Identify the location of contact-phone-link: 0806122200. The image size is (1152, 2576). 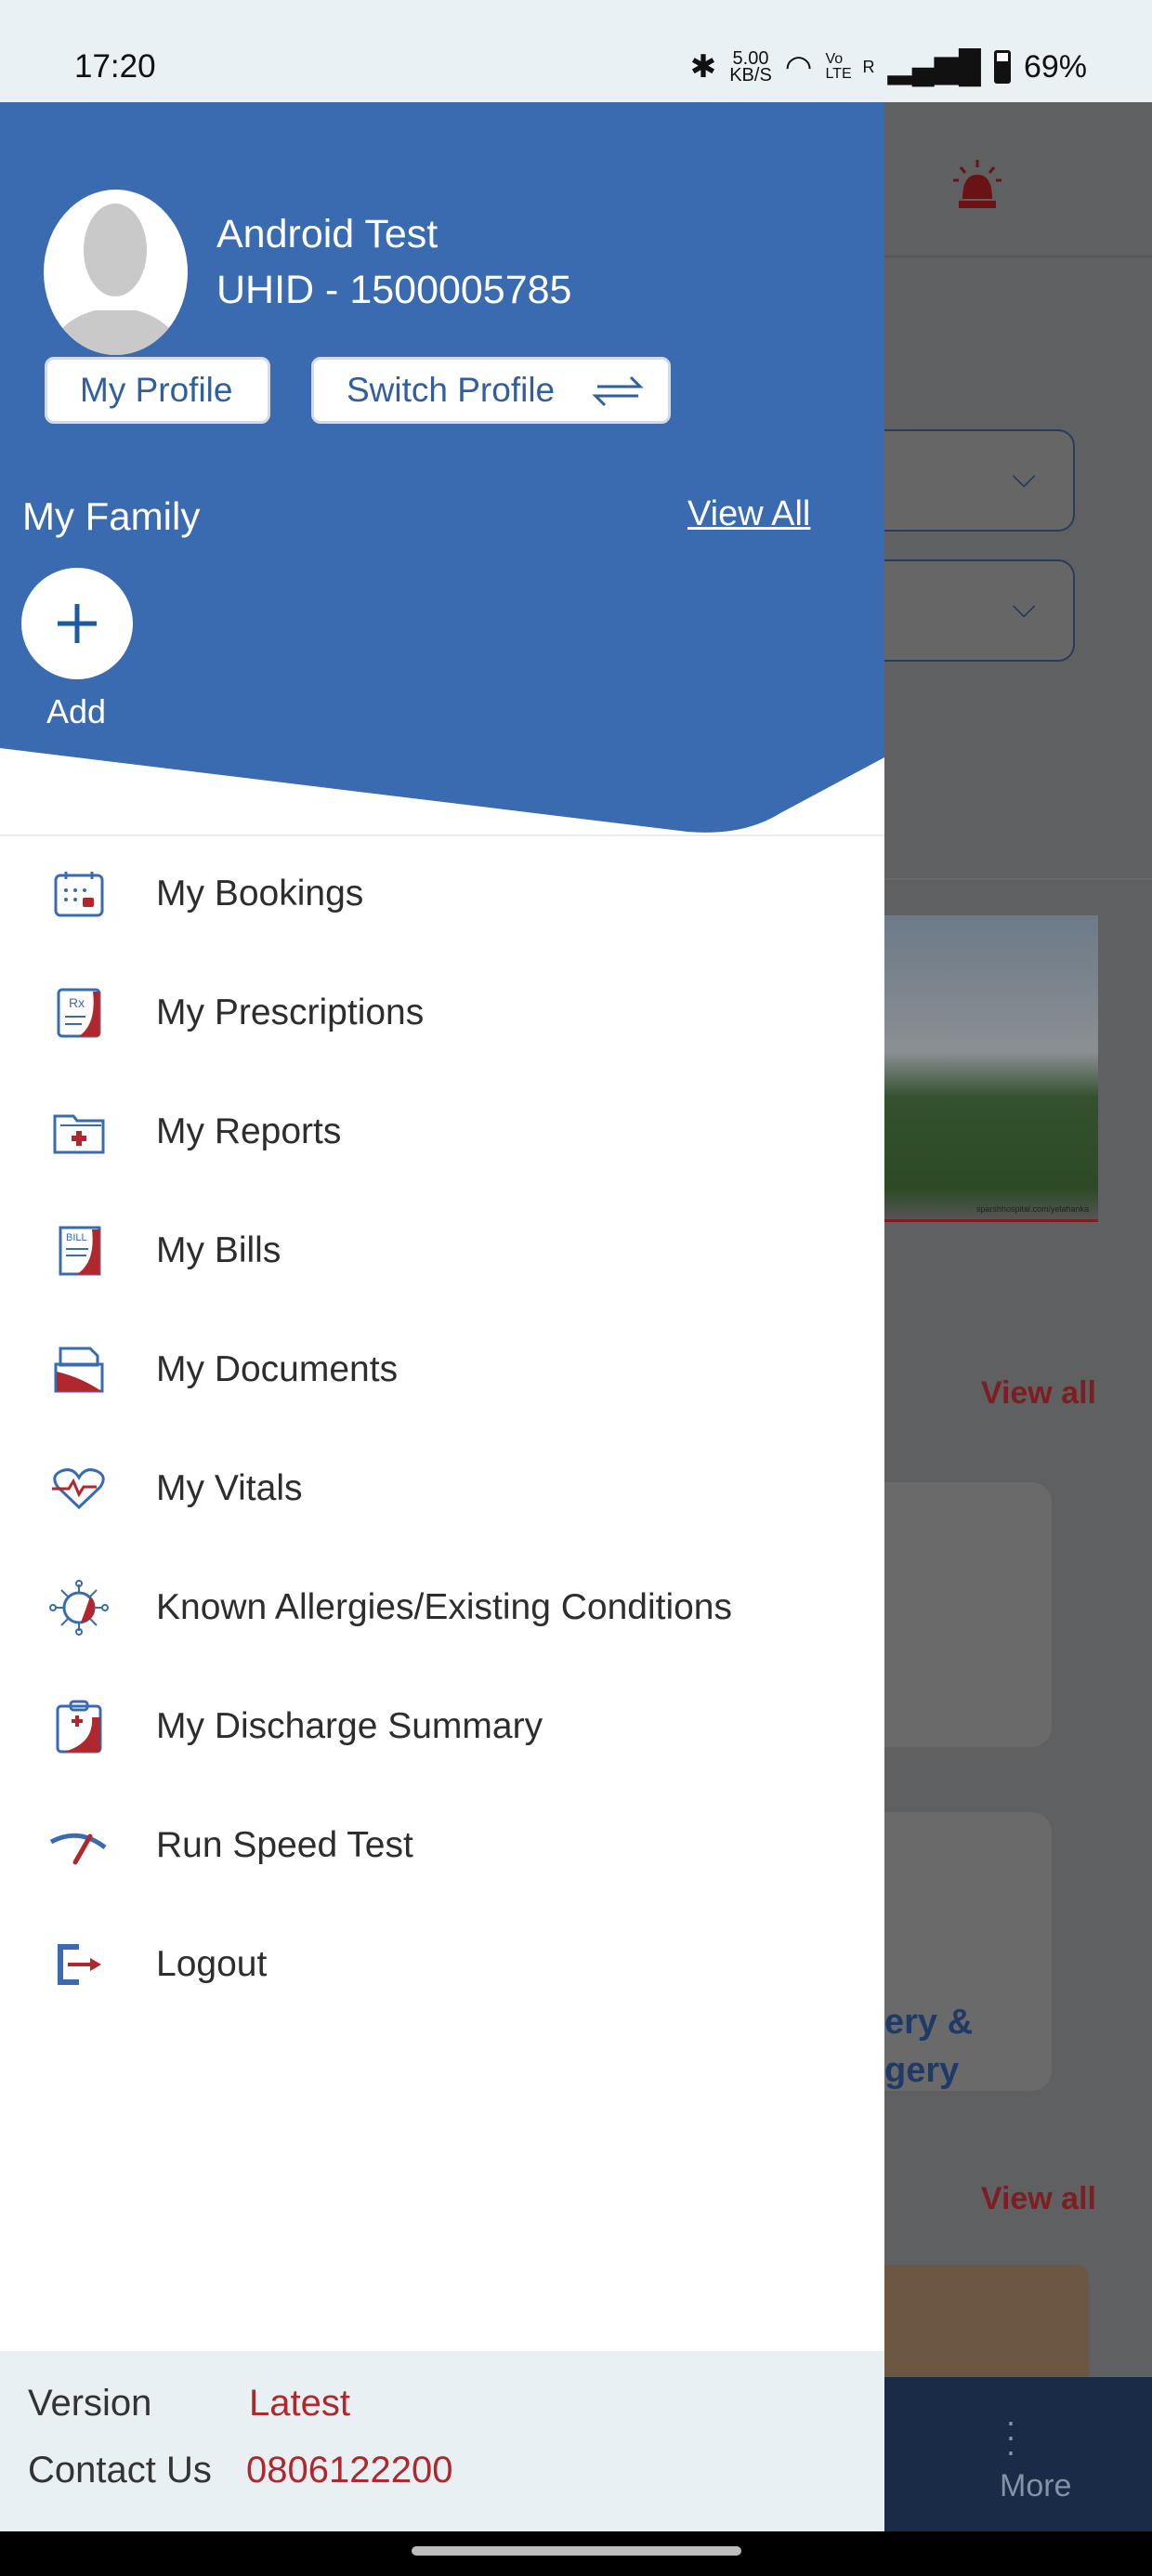
(349, 2470).